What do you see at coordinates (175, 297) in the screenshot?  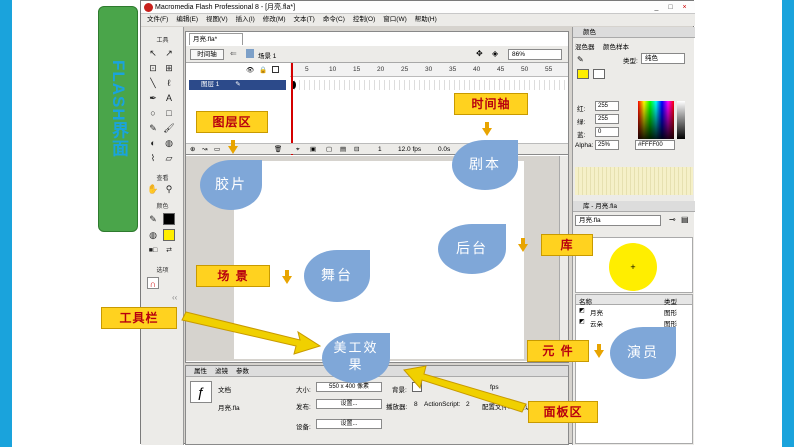 I see `collapse-icon: ‹‹` at bounding box center [175, 297].